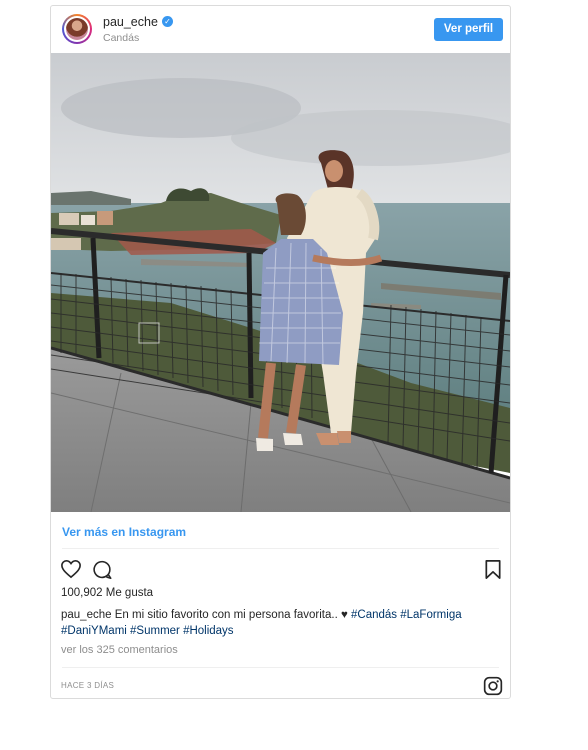 The image size is (588, 750). Describe the element at coordinates (130, 22) in the screenshot. I see `username: pau_eche` at that location.